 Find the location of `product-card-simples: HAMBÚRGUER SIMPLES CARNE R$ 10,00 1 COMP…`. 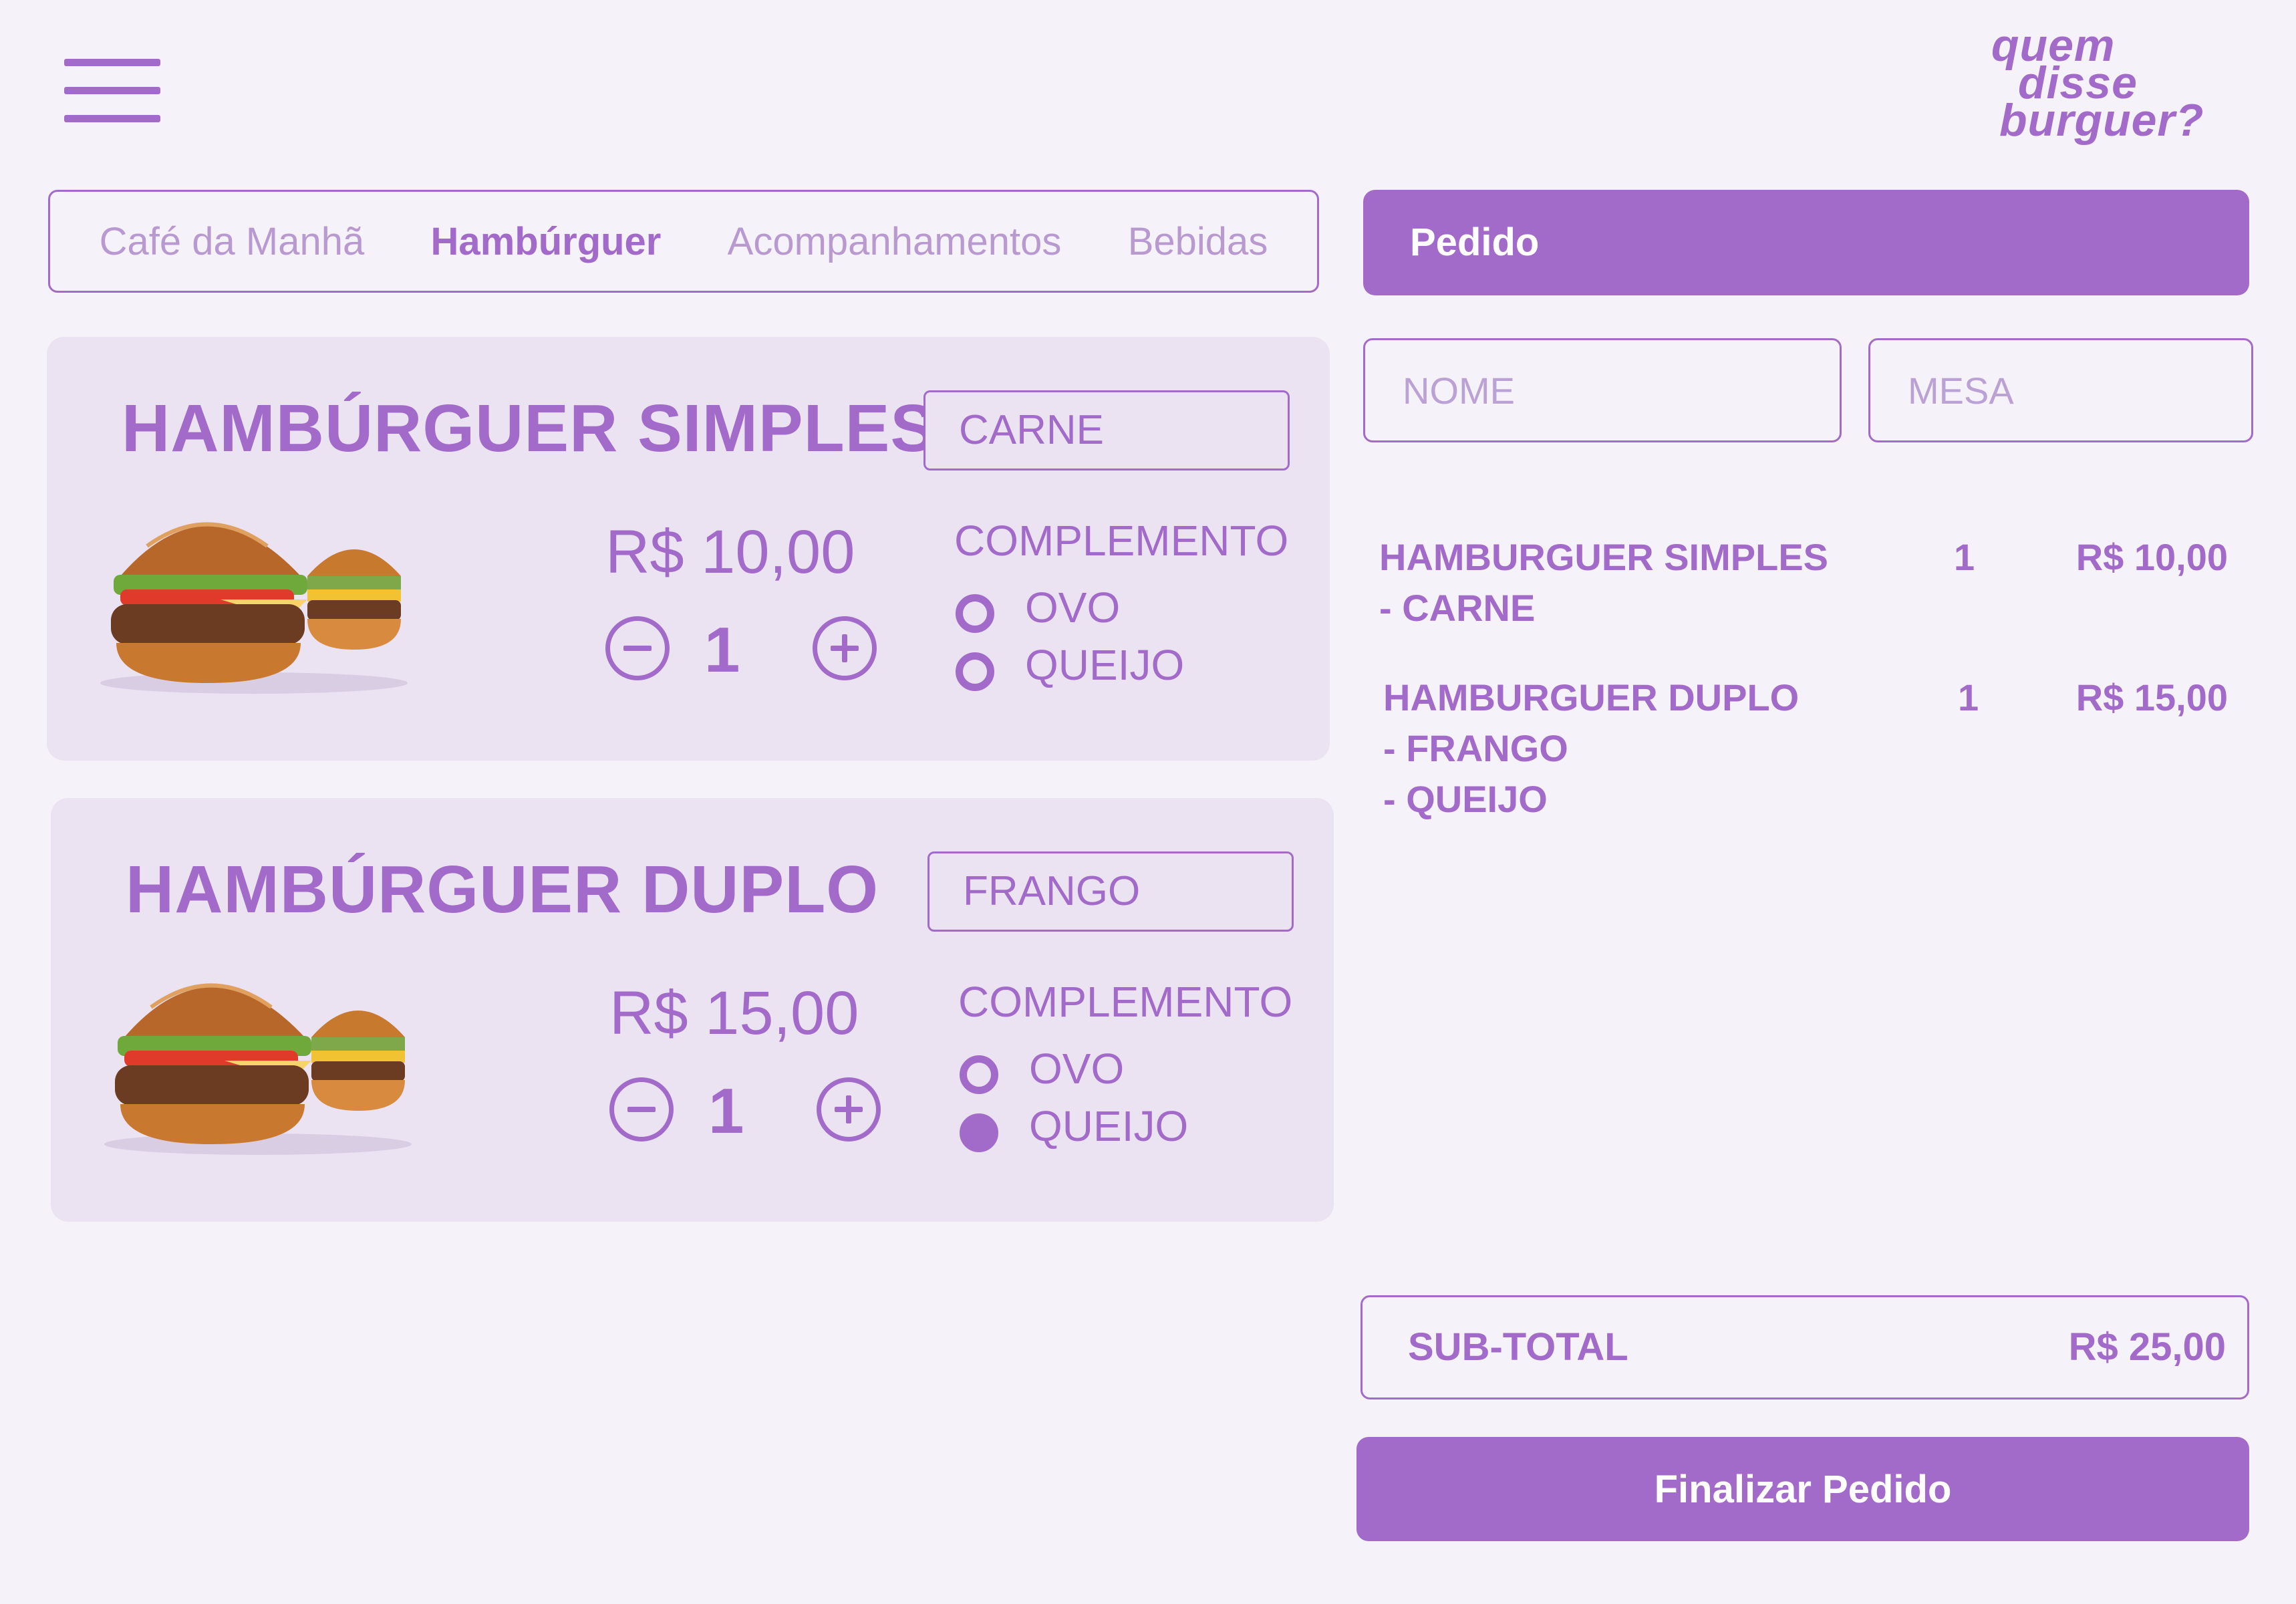

product-card-simples: HAMBÚRGUER SIMPLES CARNE R$ 10,00 1 COMP… is located at coordinates (688, 549).